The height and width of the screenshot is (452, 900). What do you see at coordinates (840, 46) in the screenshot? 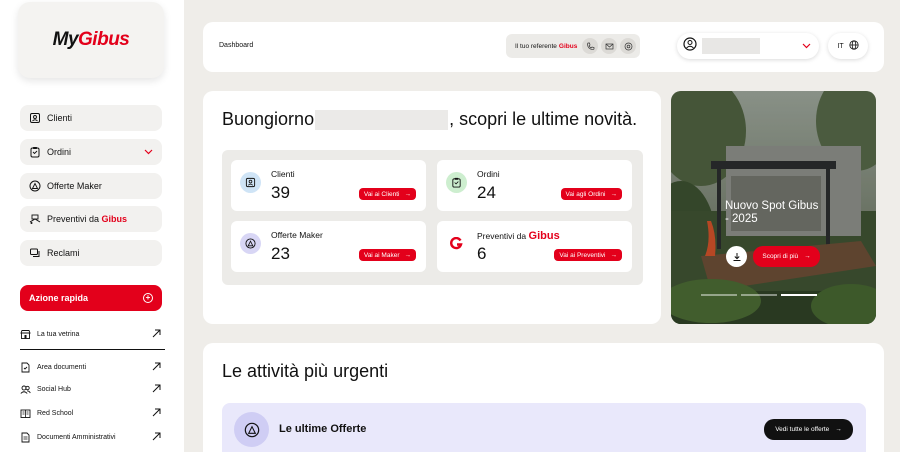
I see `language-label: IT` at bounding box center [840, 46].